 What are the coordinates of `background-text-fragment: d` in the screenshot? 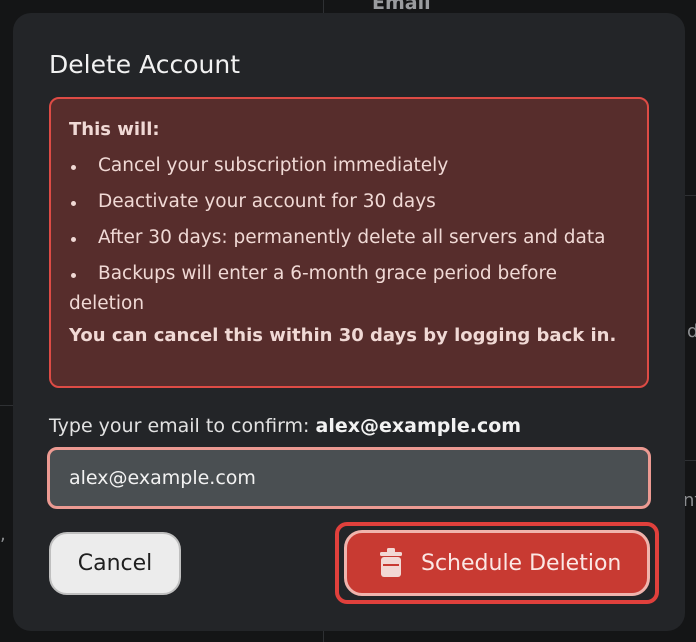 It's located at (691, 331).